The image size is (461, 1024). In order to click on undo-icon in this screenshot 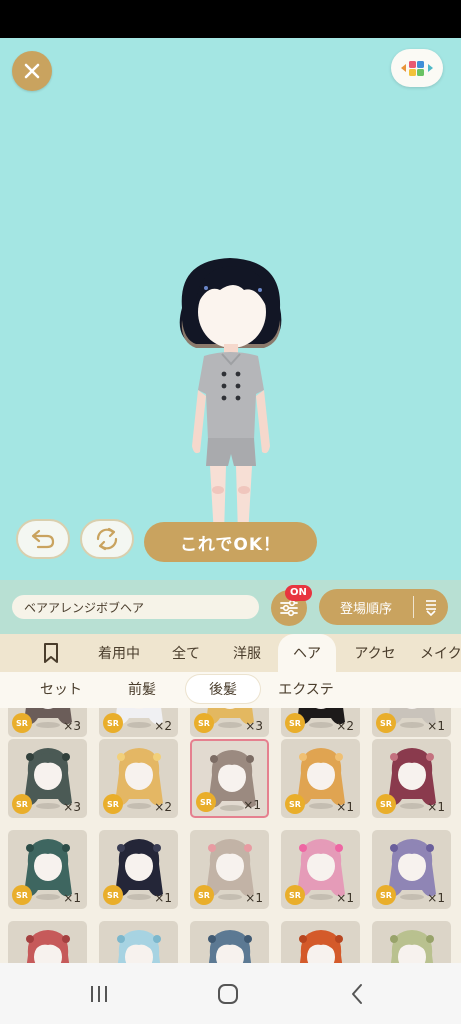, I will do `click(43, 539)`.